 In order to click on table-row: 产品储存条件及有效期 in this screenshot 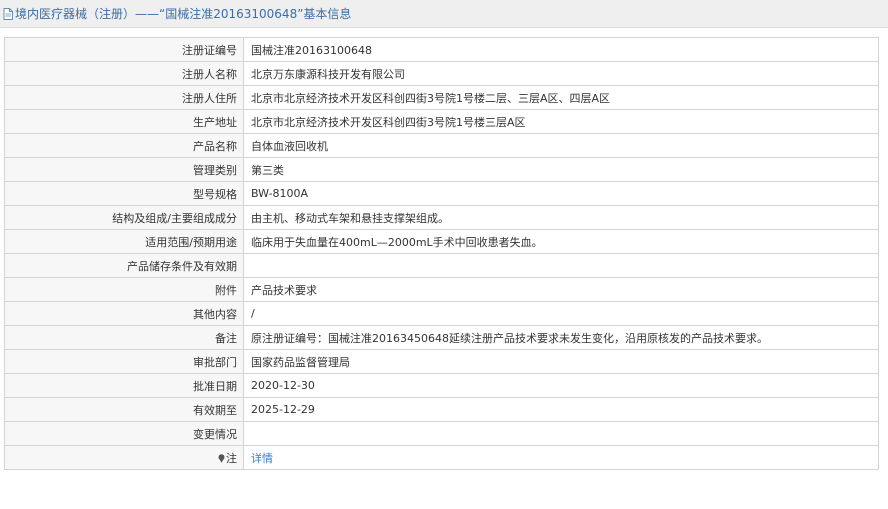, I will do `click(441, 265)`.